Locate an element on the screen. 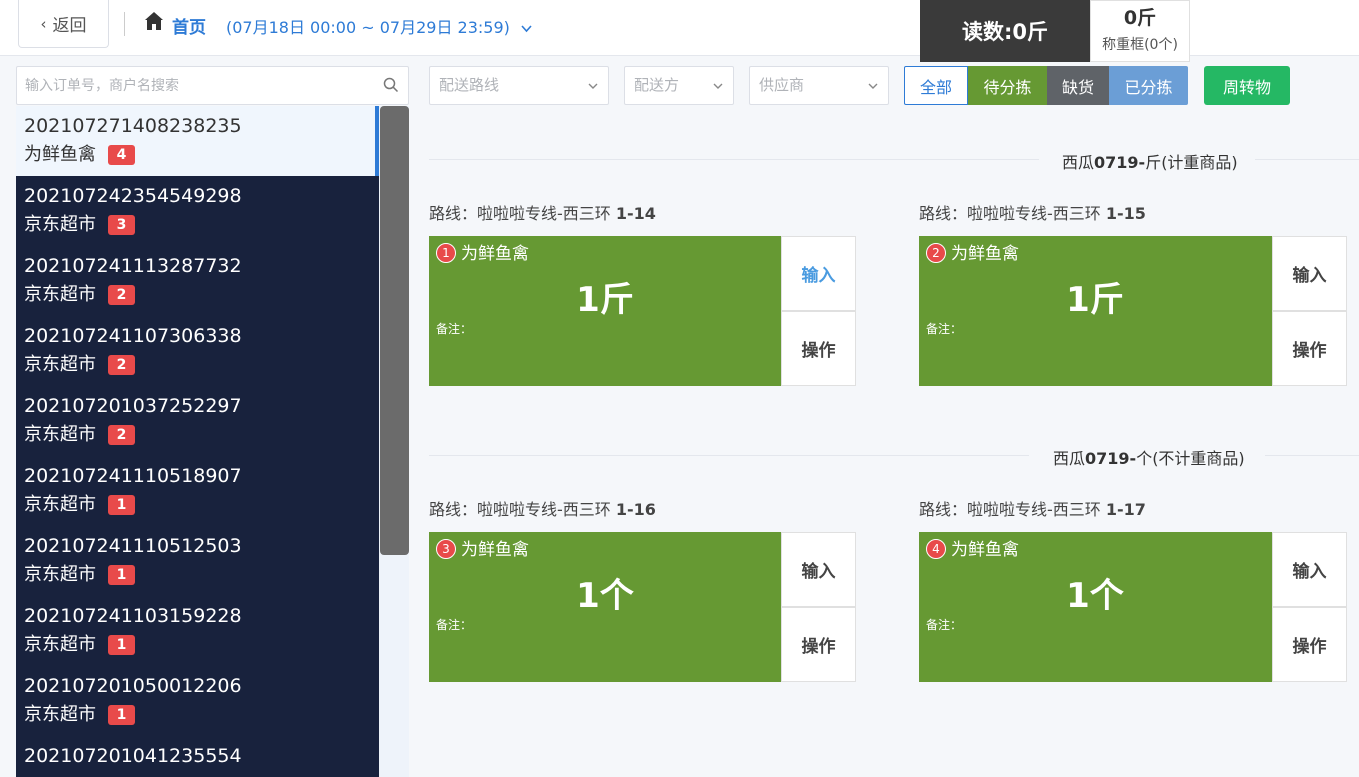  sorting-card-body: 3 为鲜鱼禽 1个 备注： is located at coordinates (605, 607).